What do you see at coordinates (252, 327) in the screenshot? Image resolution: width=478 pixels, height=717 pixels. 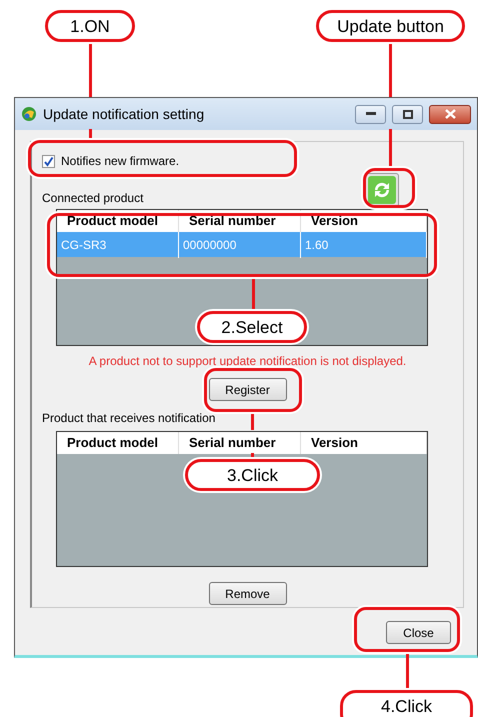 I see `callout-label: 2.Select` at bounding box center [252, 327].